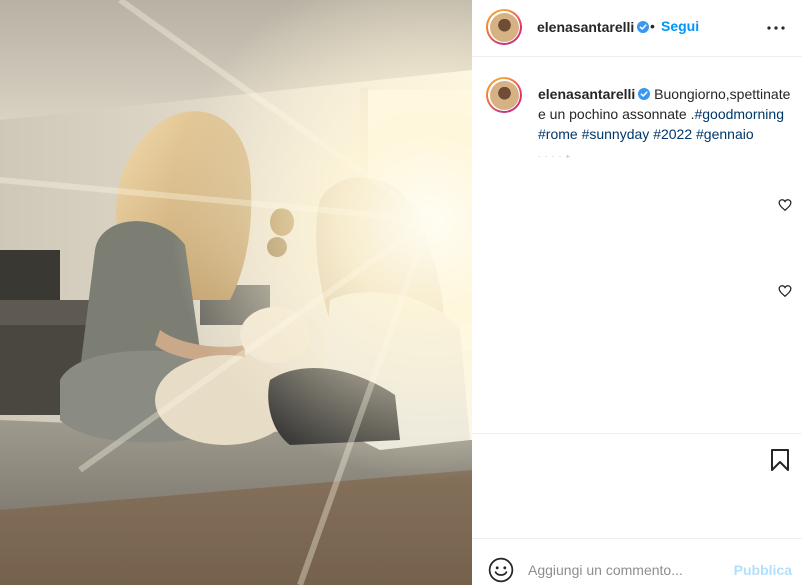 This screenshot has height=586, width=802. Describe the element at coordinates (501, 570) in the screenshot. I see `emoji-icon` at that location.